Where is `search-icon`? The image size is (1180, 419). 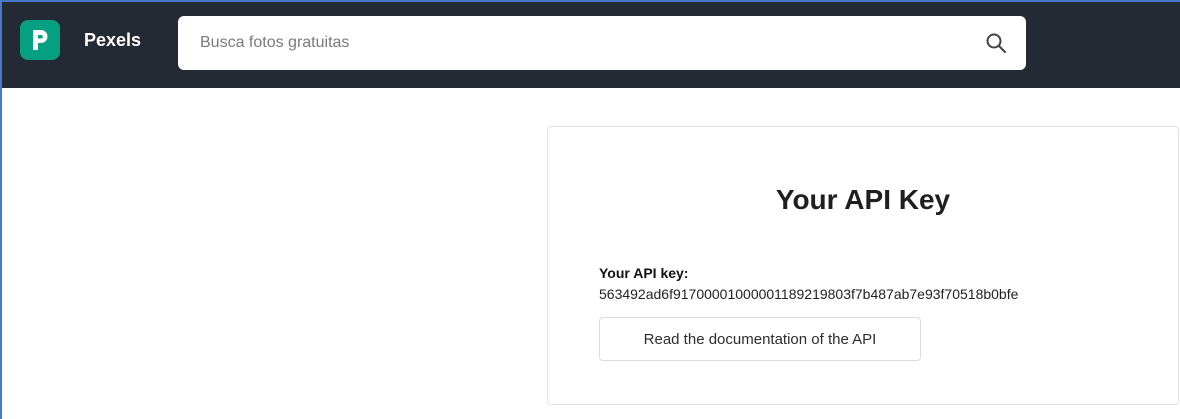
search-icon is located at coordinates (996, 43).